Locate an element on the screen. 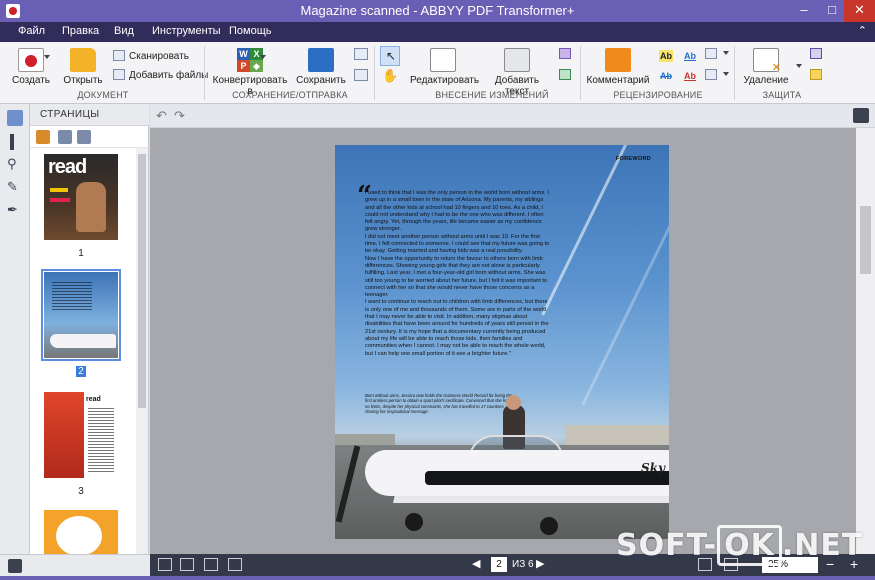 This screenshot has width=875, height=580. two-page-continuous-view-icon is located at coordinates (235, 564).